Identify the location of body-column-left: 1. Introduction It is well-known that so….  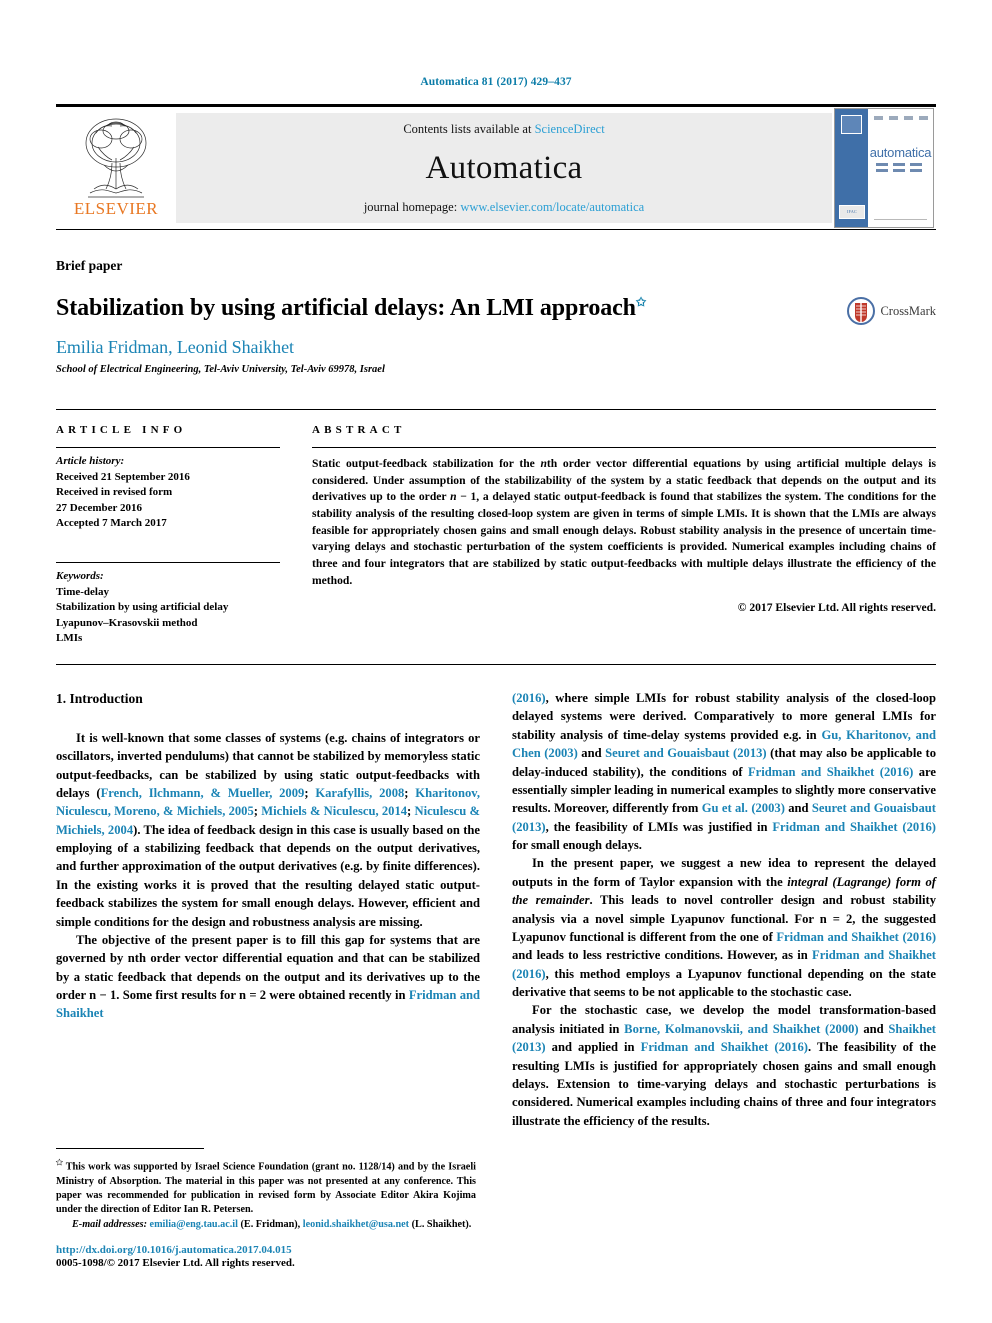
(268, 909).